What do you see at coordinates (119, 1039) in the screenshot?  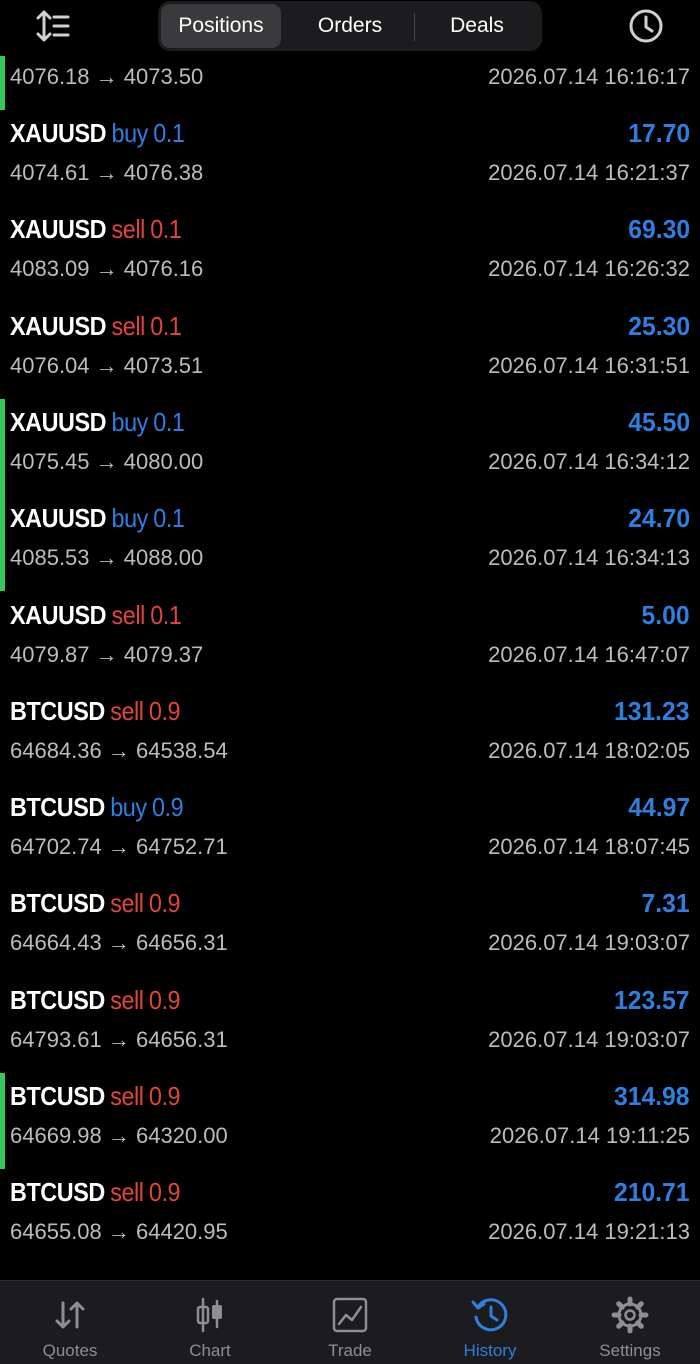 I see `price-range: 64793.61 → 64656.31` at bounding box center [119, 1039].